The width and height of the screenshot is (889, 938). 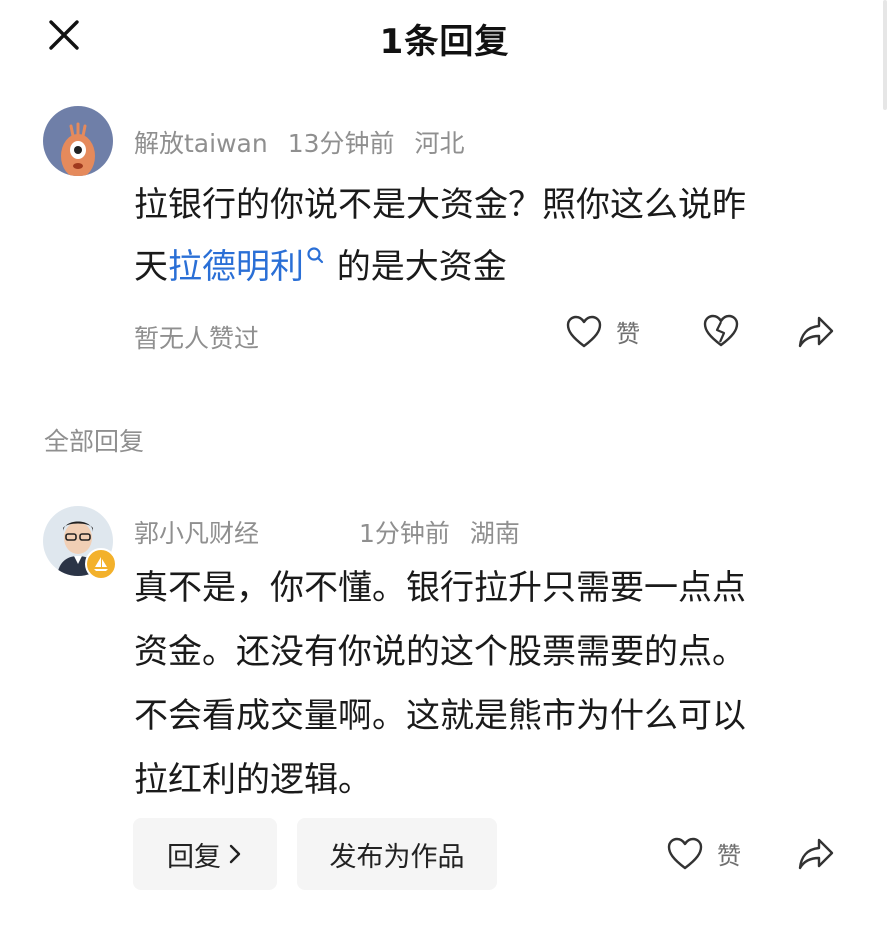 What do you see at coordinates (201, 143) in the screenshot?
I see `username: 解放taiwan` at bounding box center [201, 143].